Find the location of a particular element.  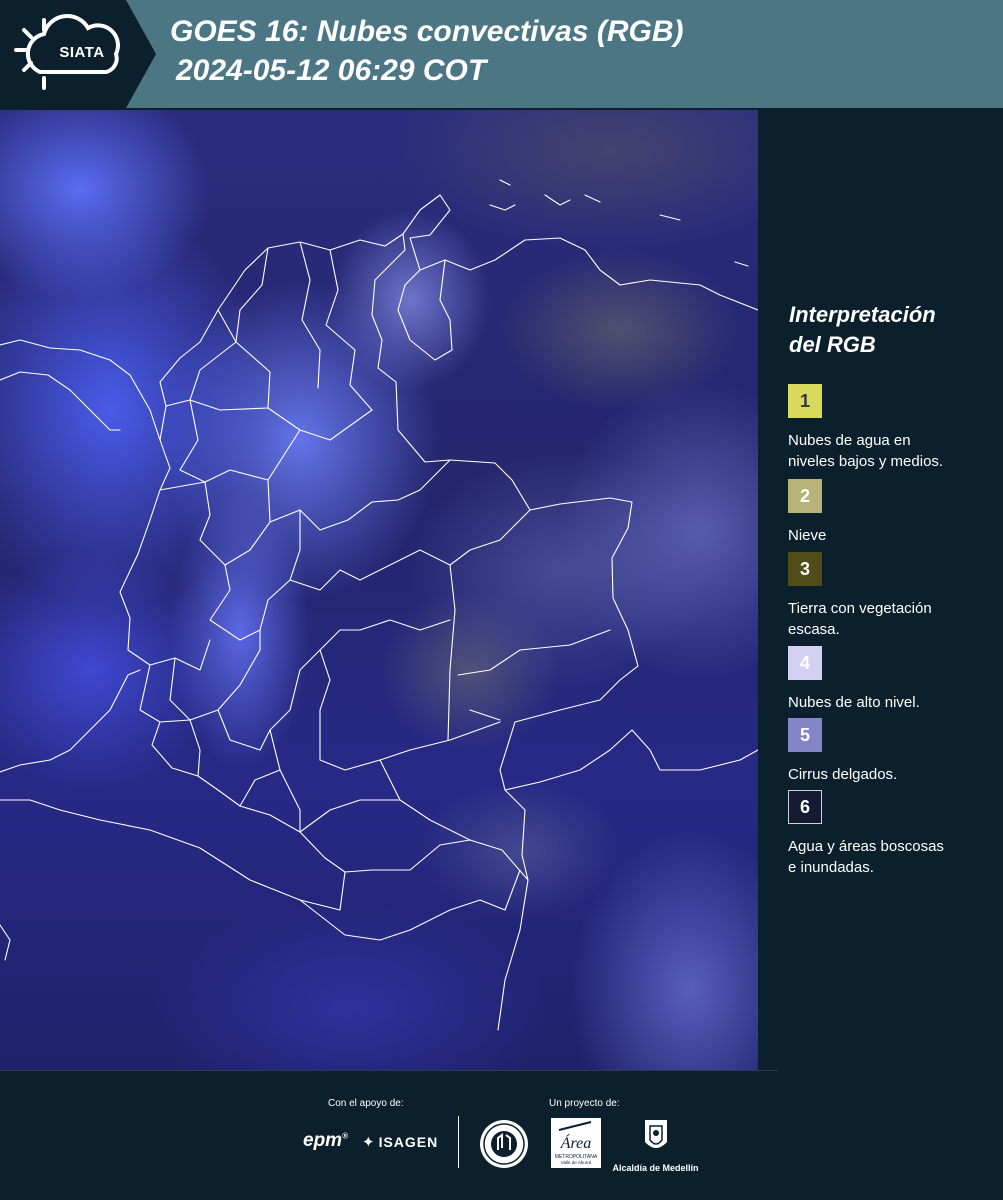

legend-swatch-2: 2 is located at coordinates (805, 496).